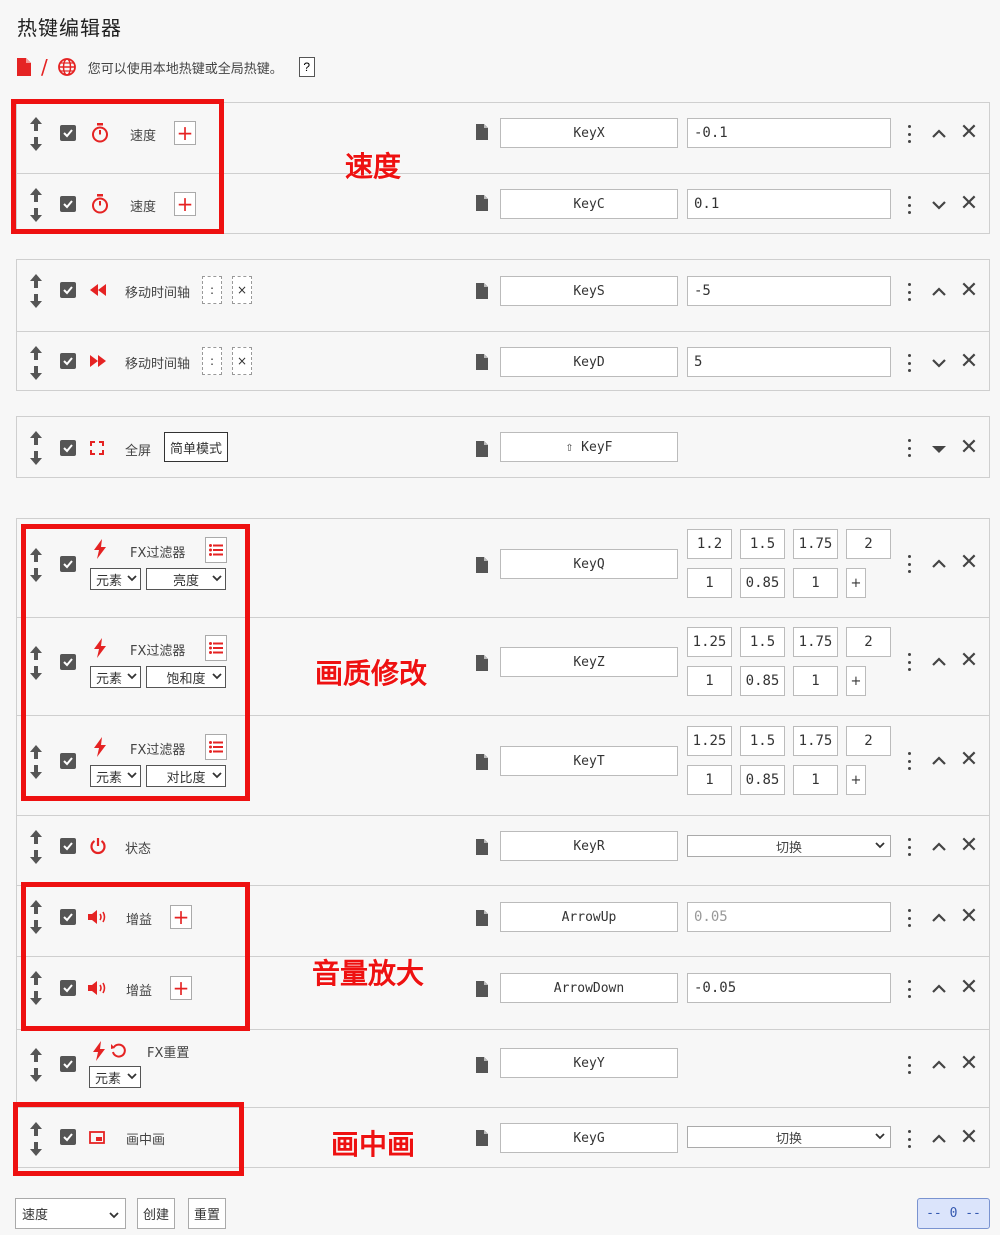 This screenshot has height=1235, width=1000. Describe the element at coordinates (789, 917) in the screenshot. I see `value-input: 0.05` at that location.